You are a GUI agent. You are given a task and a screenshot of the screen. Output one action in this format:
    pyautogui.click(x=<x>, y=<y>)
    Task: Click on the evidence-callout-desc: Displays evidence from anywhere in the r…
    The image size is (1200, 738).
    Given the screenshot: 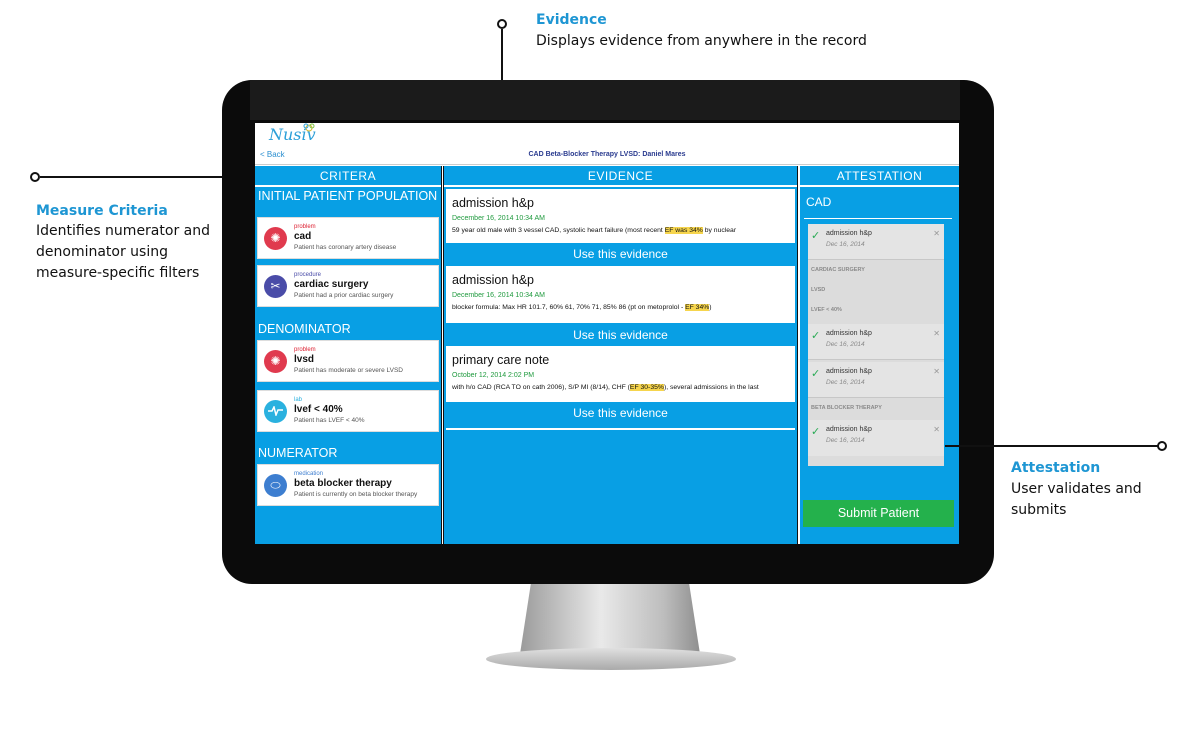 What is the action you would take?
    pyautogui.click(x=701, y=41)
    